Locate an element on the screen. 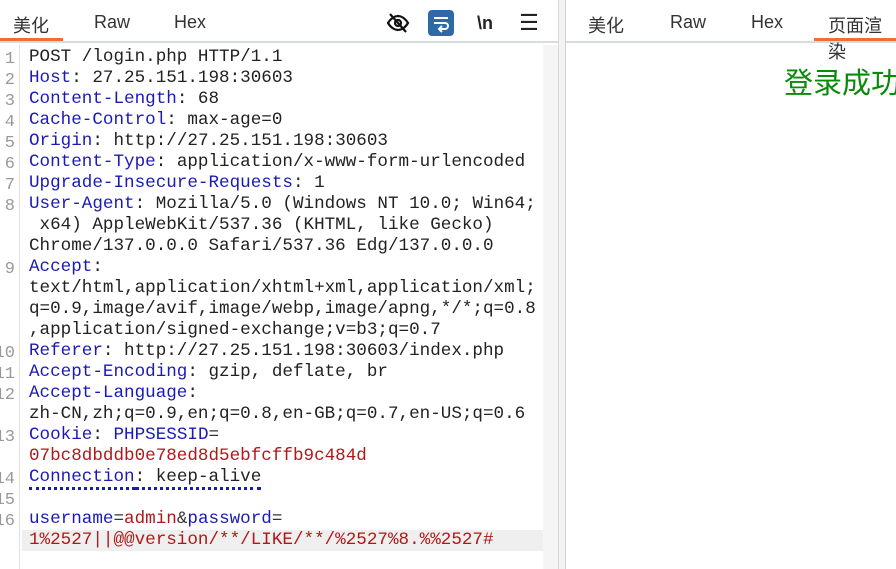 This screenshot has height=569, width=896. token: password is located at coordinates (229, 519).